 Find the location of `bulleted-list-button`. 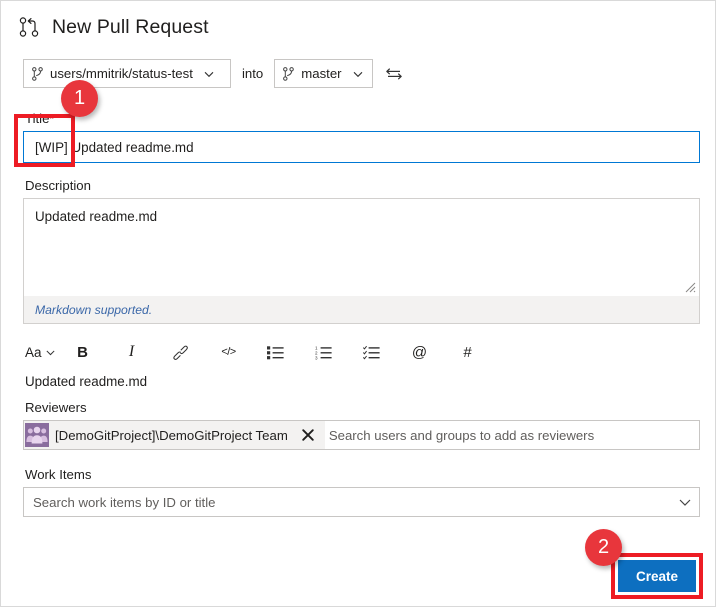

bulleted-list-button is located at coordinates (276, 352).